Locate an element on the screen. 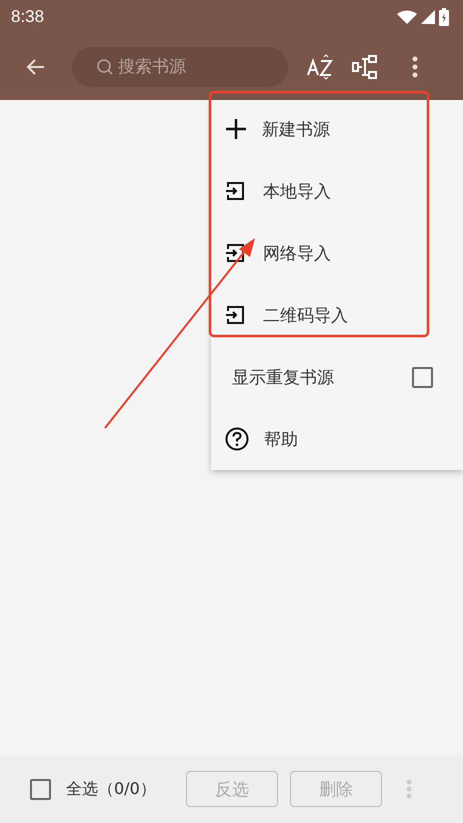 This screenshot has height=823, width=463. menu-label: 本地导入 is located at coordinates (297, 191).